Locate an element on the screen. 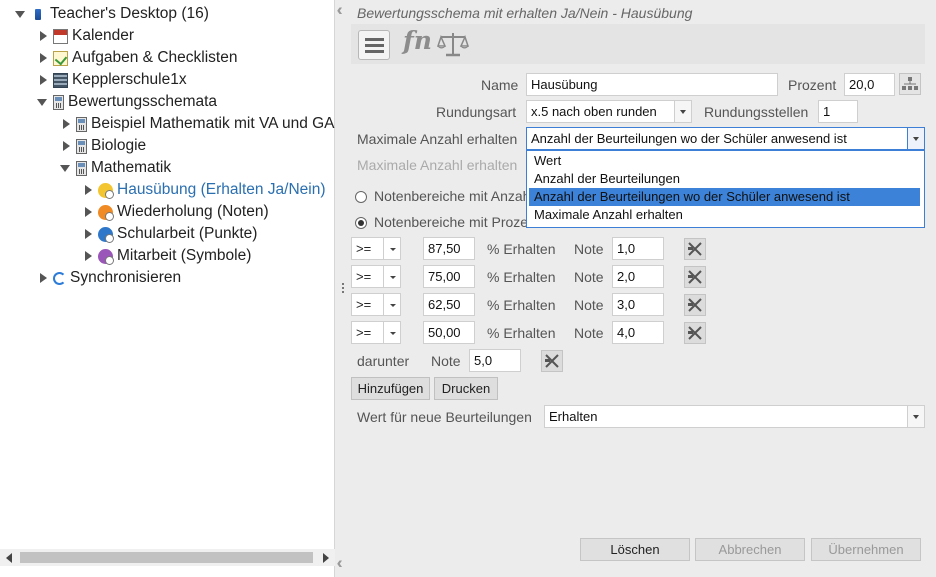 The image size is (936, 577). list-view-button is located at coordinates (374, 45).